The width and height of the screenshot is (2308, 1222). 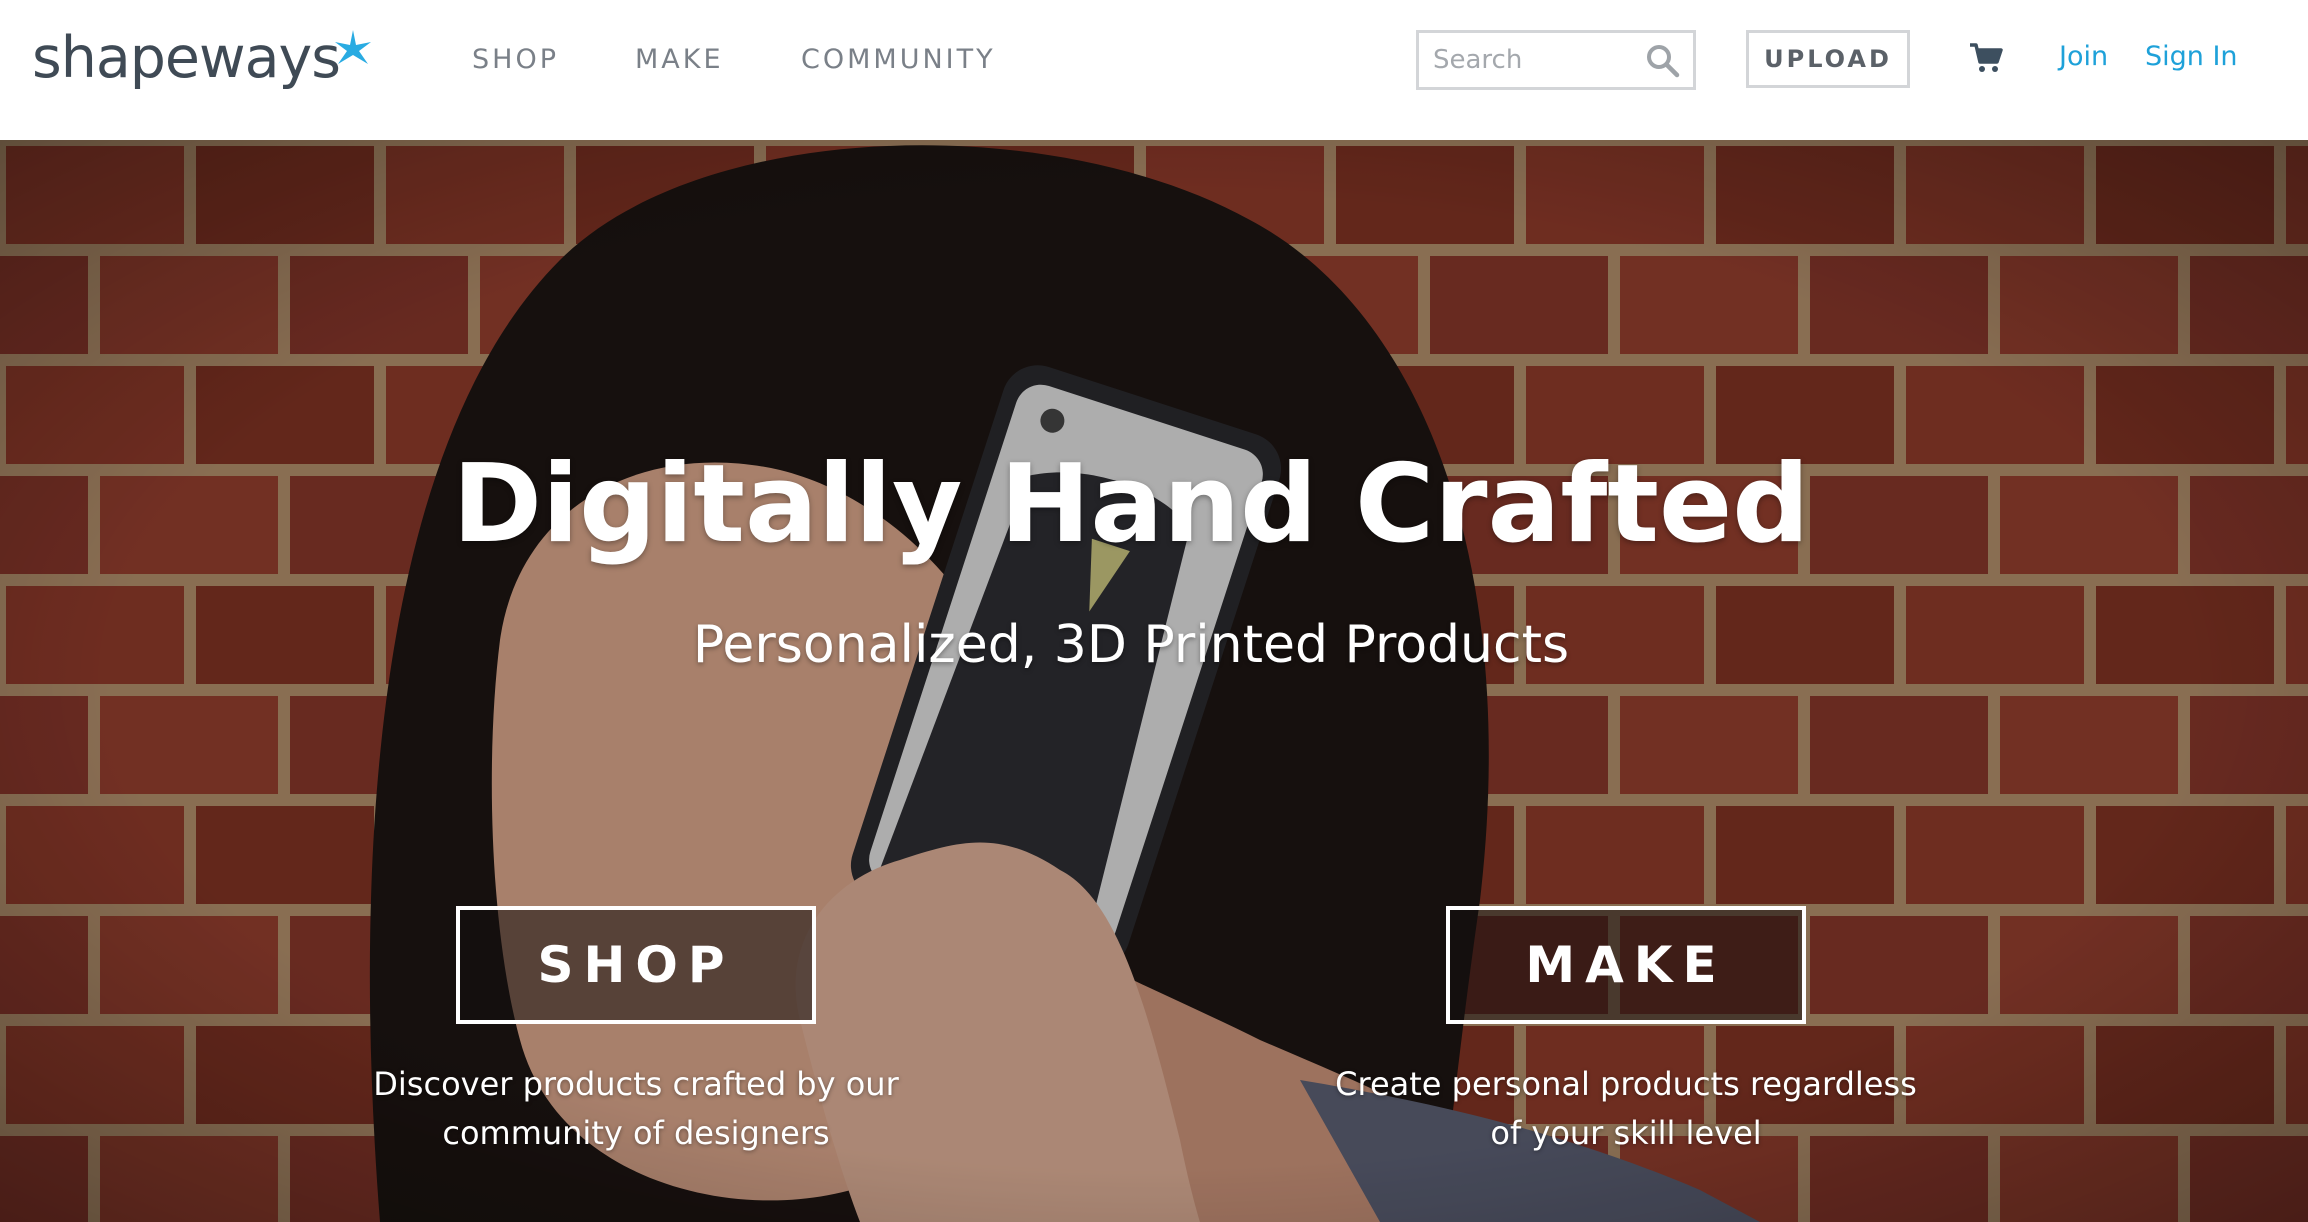 What do you see at coordinates (1626, 1084) in the screenshot?
I see `make-desc-line1: Create personal products regardless` at bounding box center [1626, 1084].